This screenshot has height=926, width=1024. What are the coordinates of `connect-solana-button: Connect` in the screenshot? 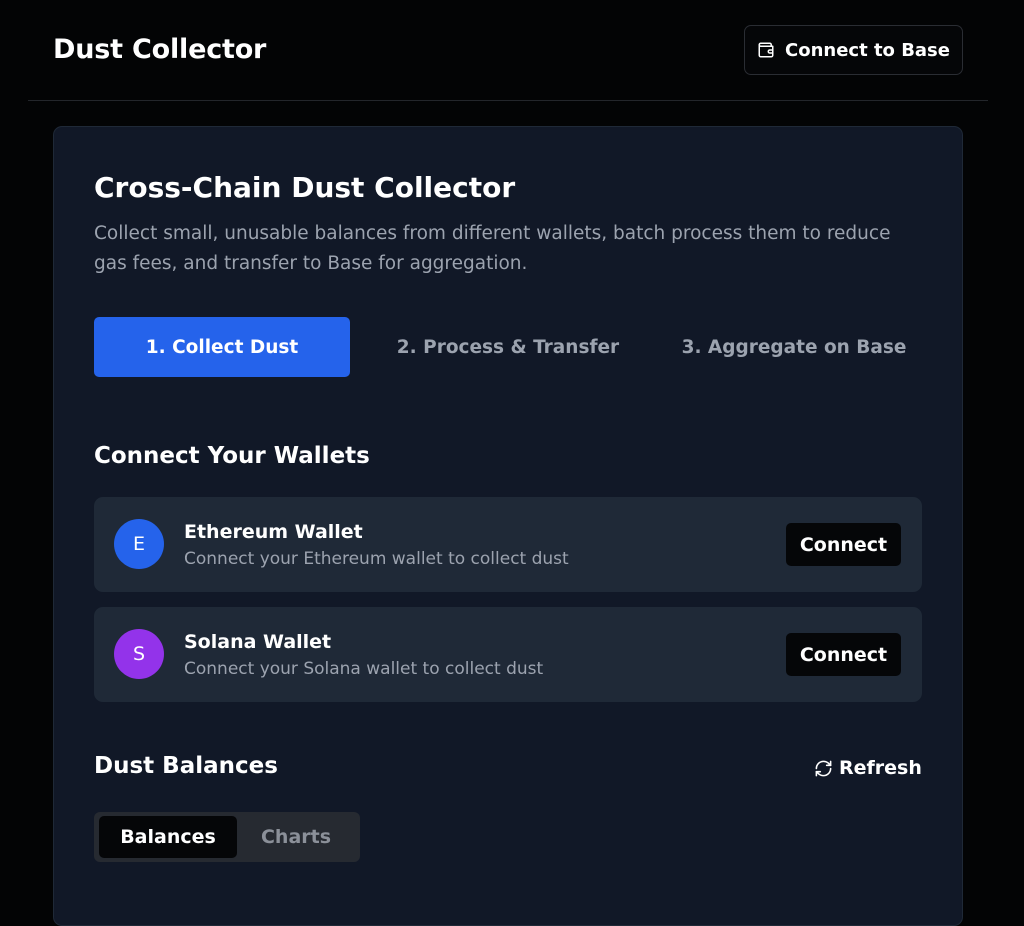 It's located at (843, 654).